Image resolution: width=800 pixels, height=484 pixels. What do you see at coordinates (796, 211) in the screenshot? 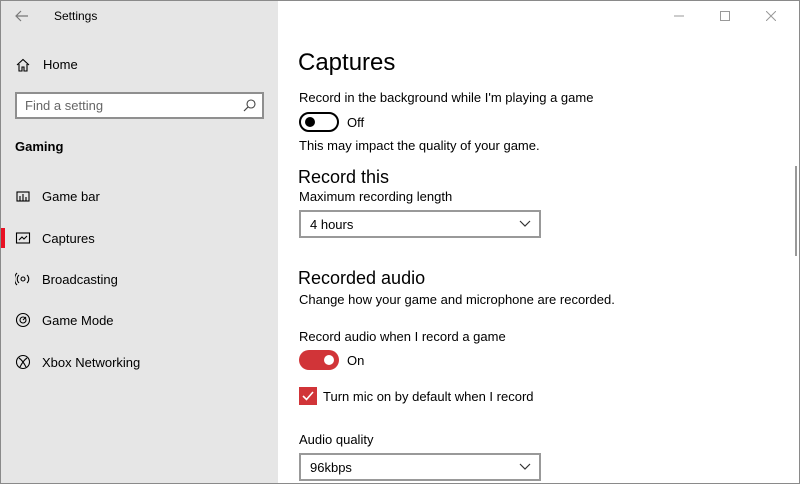
I see `scrollbar` at bounding box center [796, 211].